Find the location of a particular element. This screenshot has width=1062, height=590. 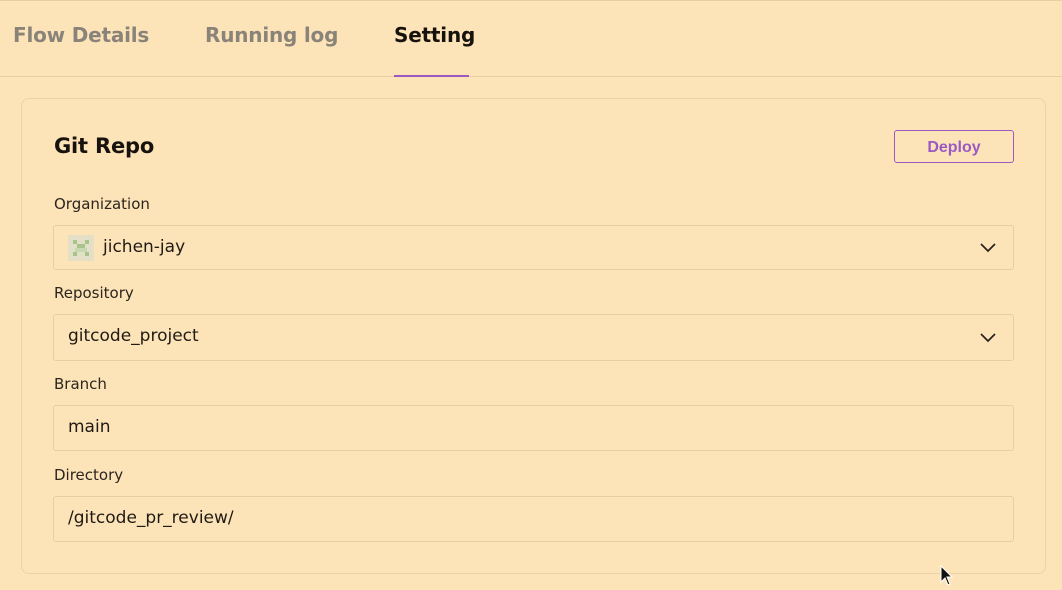

directory-input: /gitcode_pr_review/ is located at coordinates (533, 519).